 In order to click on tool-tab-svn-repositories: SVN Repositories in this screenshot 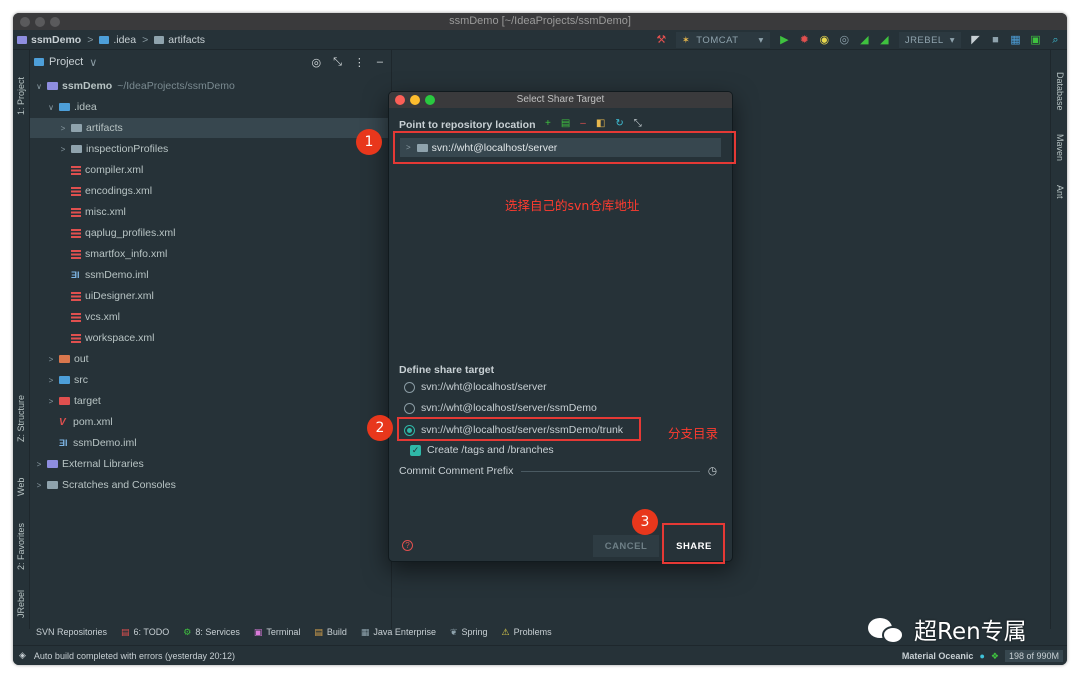, I will do `click(71, 632)`.